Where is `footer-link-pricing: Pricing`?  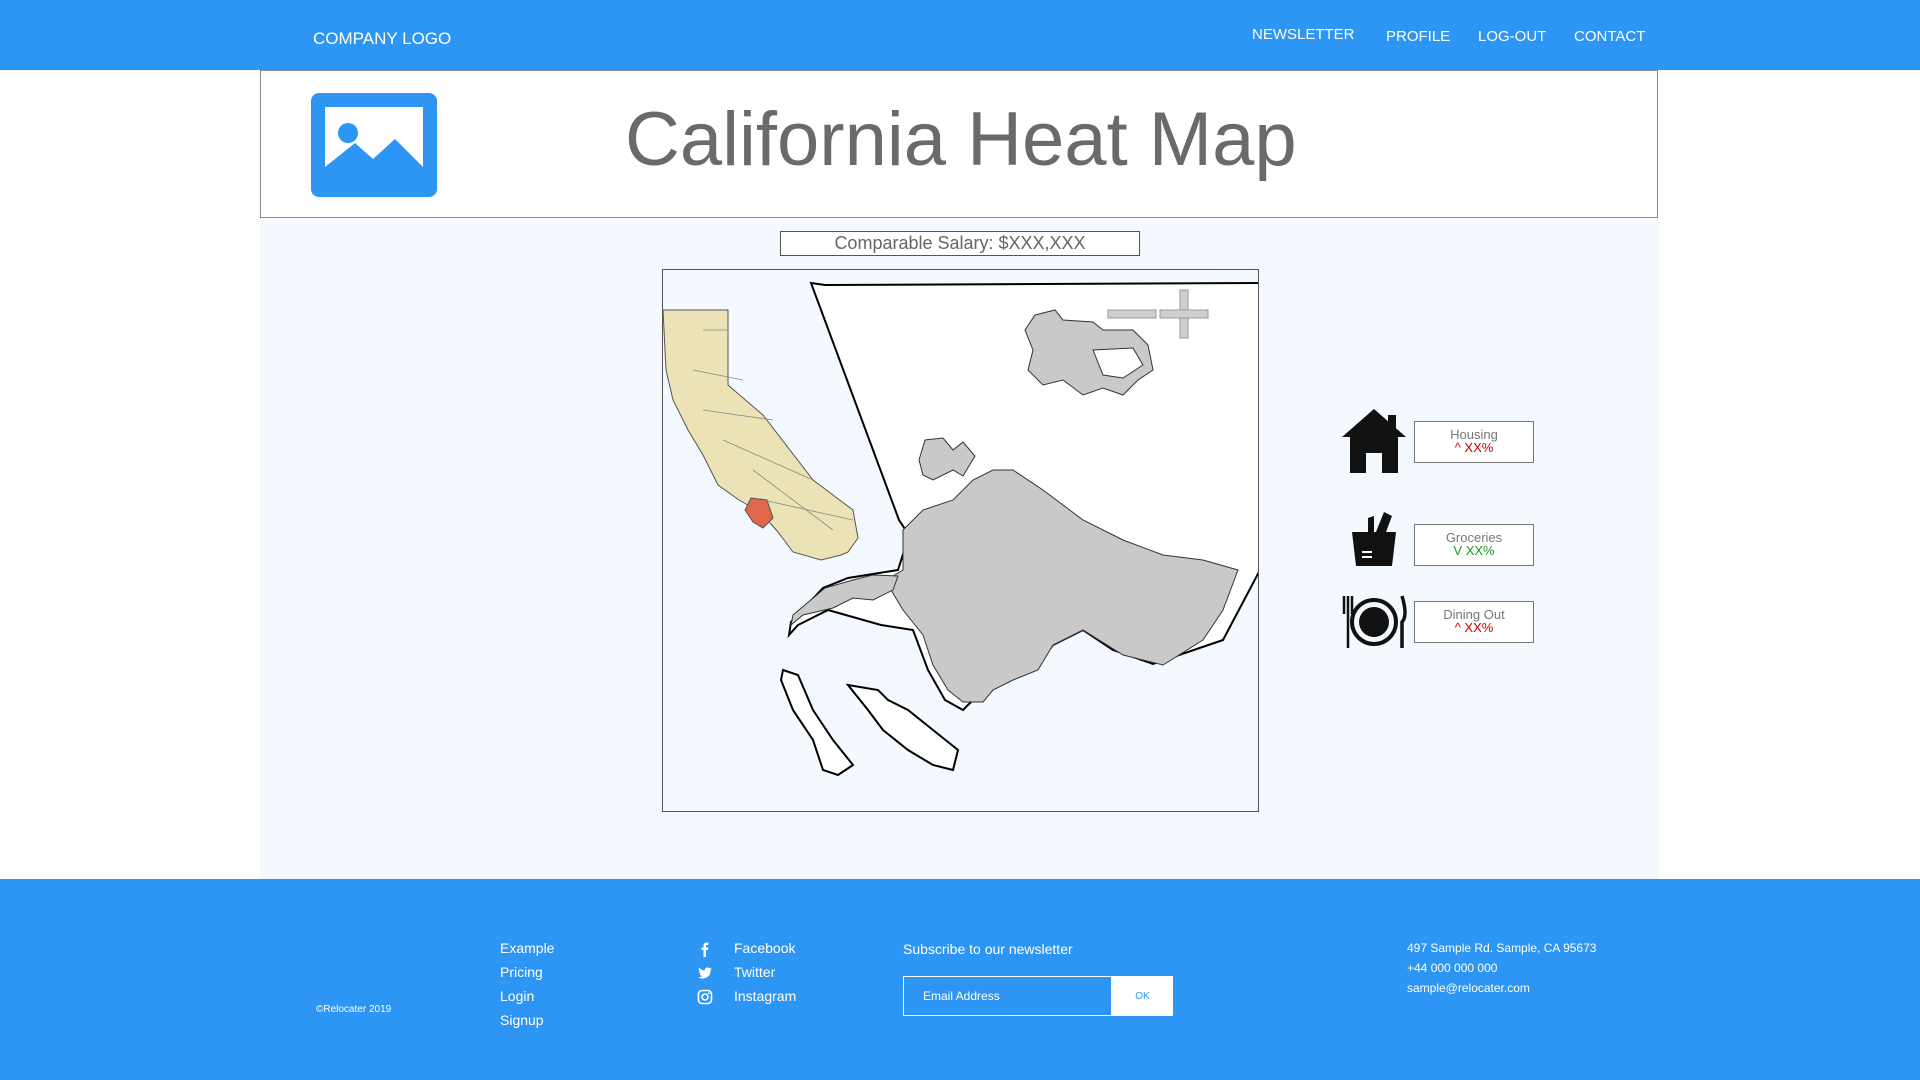 footer-link-pricing: Pricing is located at coordinates (521, 972).